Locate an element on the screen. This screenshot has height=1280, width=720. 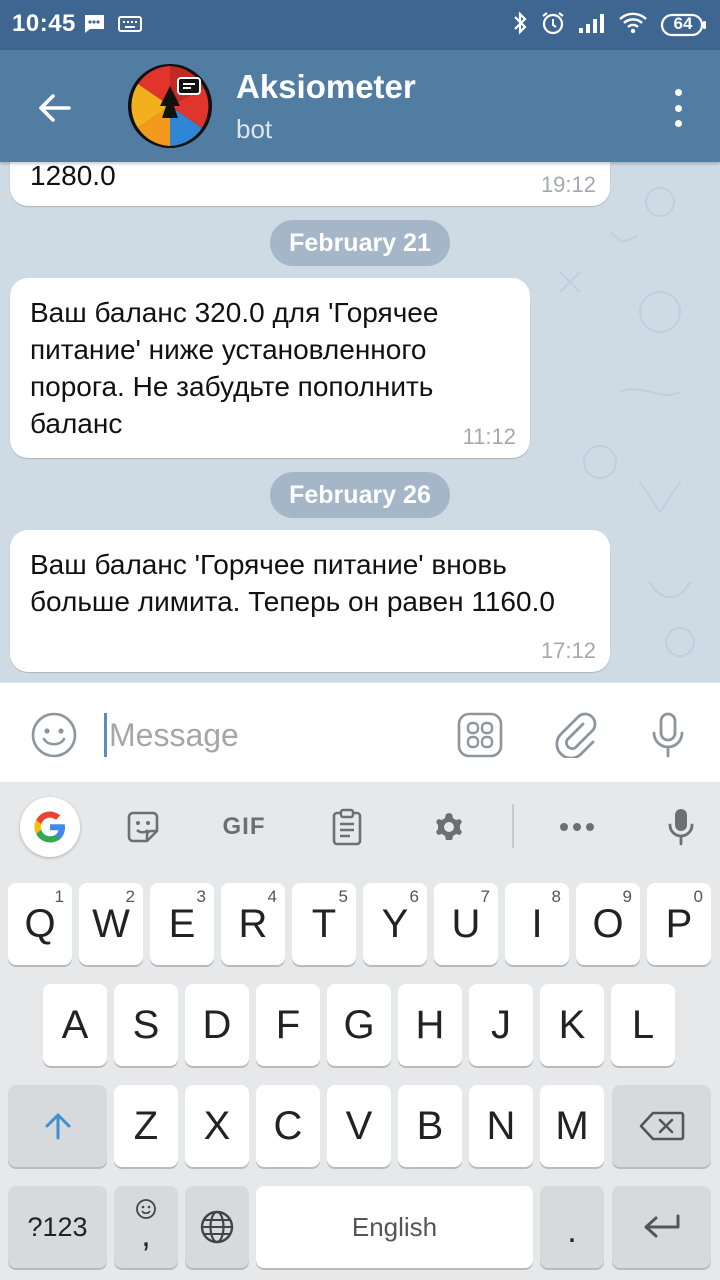
key-hint: 3 is located at coordinates (201, 896).